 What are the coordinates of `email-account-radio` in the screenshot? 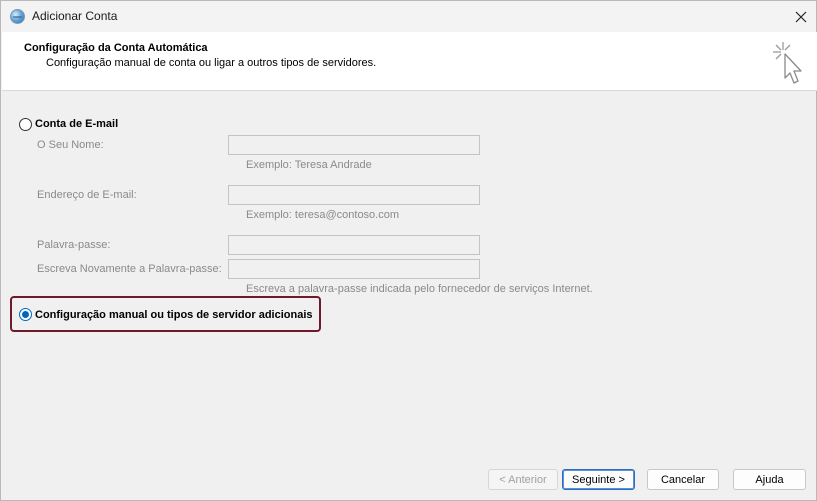 It's located at (25, 124).